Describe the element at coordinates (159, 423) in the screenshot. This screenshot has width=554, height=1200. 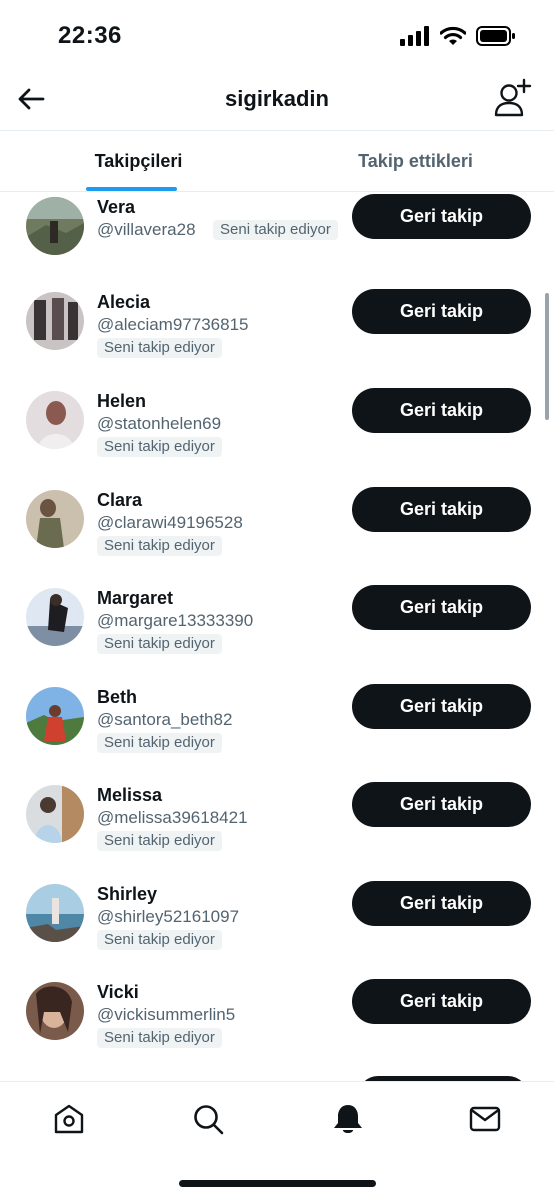
I see `user-handle: @statonhelen69` at that location.